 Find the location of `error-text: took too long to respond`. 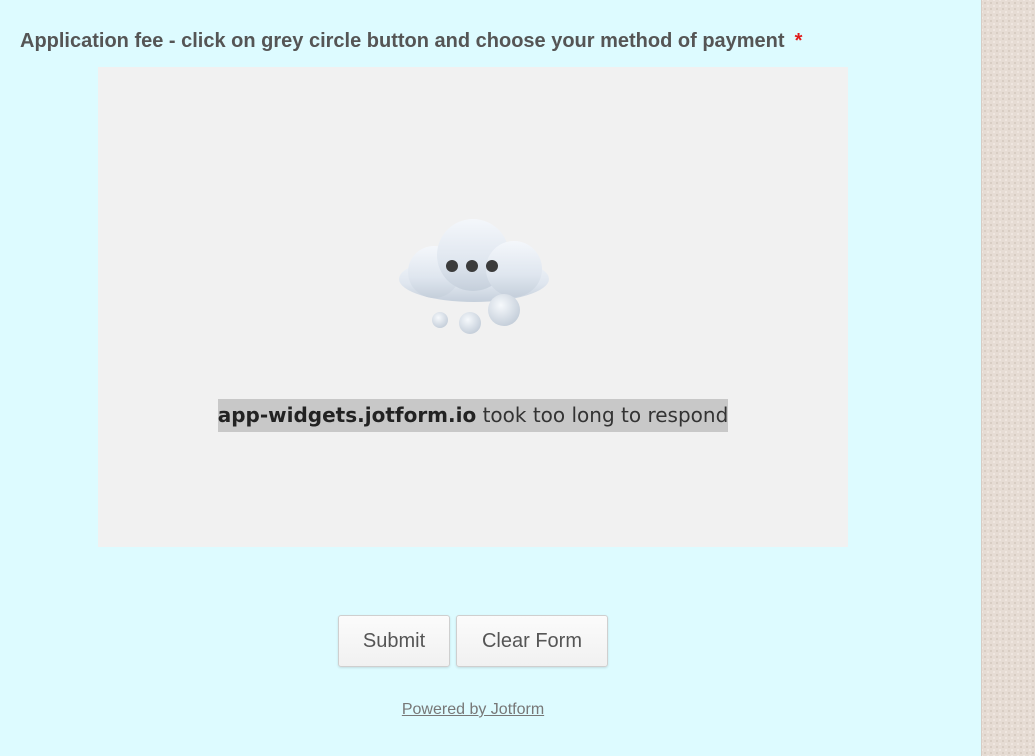

error-text: took too long to respond is located at coordinates (602, 415).